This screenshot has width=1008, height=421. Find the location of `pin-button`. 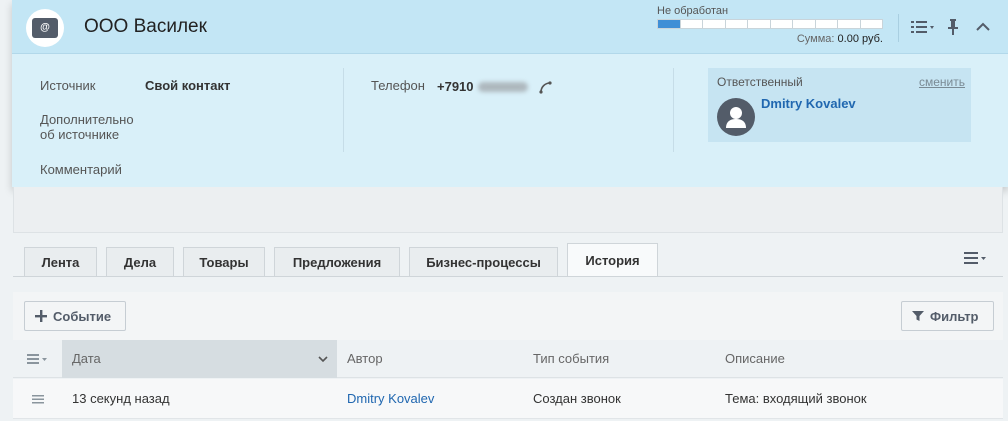

pin-button is located at coordinates (953, 27).